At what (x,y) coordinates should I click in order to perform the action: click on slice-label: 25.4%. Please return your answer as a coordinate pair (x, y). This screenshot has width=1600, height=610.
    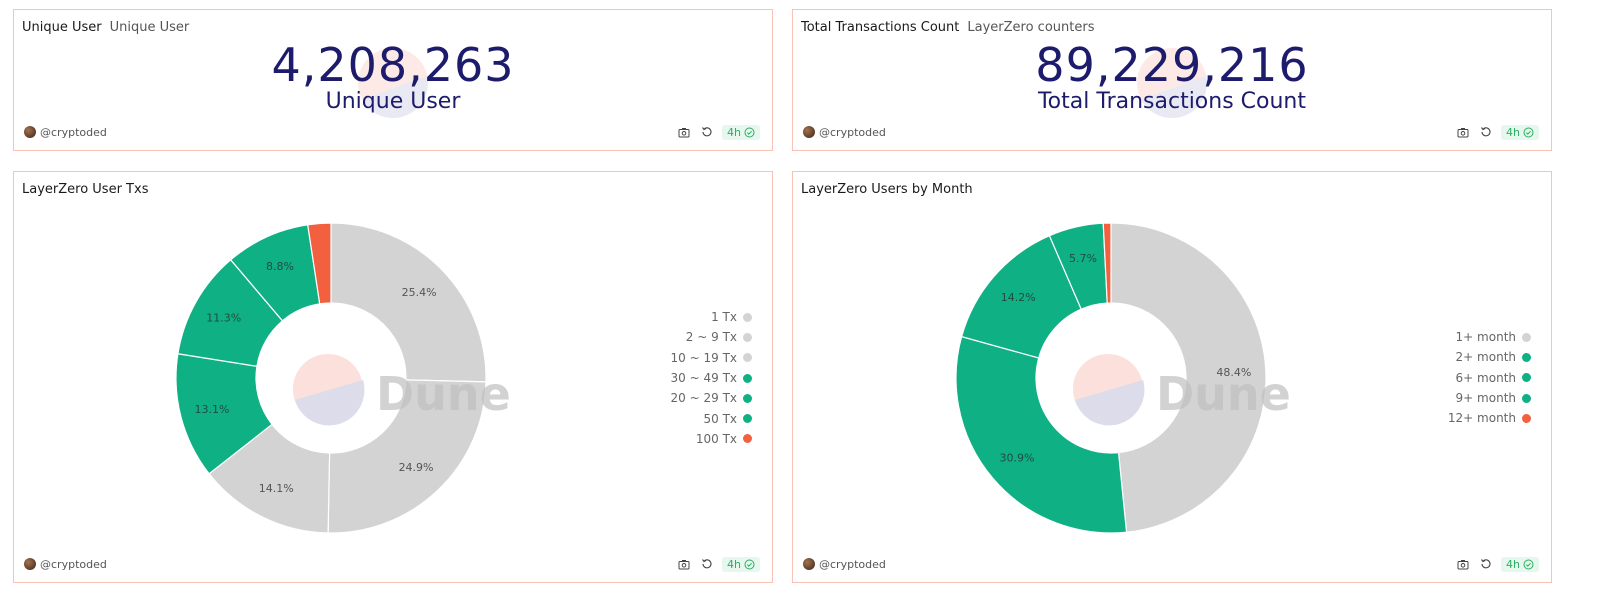
    Looking at the image, I should click on (419, 292).